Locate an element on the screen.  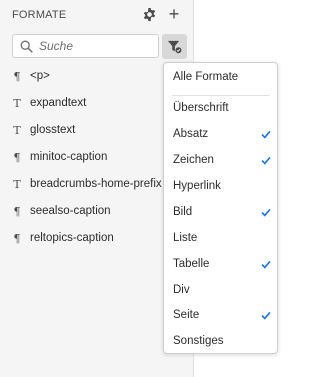
style-label: breadcrumbs-home-prefix is located at coordinates (96, 184).